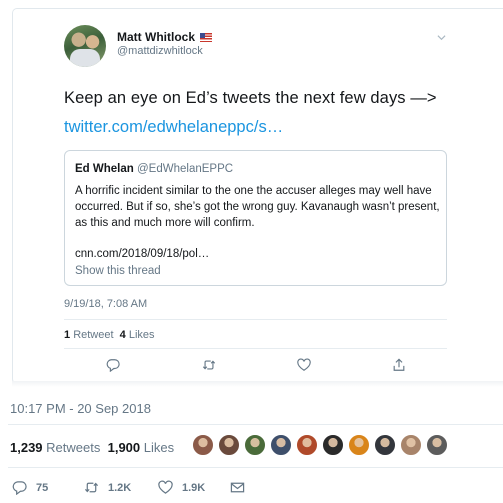 The width and height of the screenshot is (503, 503). What do you see at coordinates (85, 46) in the screenshot?
I see `avatar` at bounding box center [85, 46].